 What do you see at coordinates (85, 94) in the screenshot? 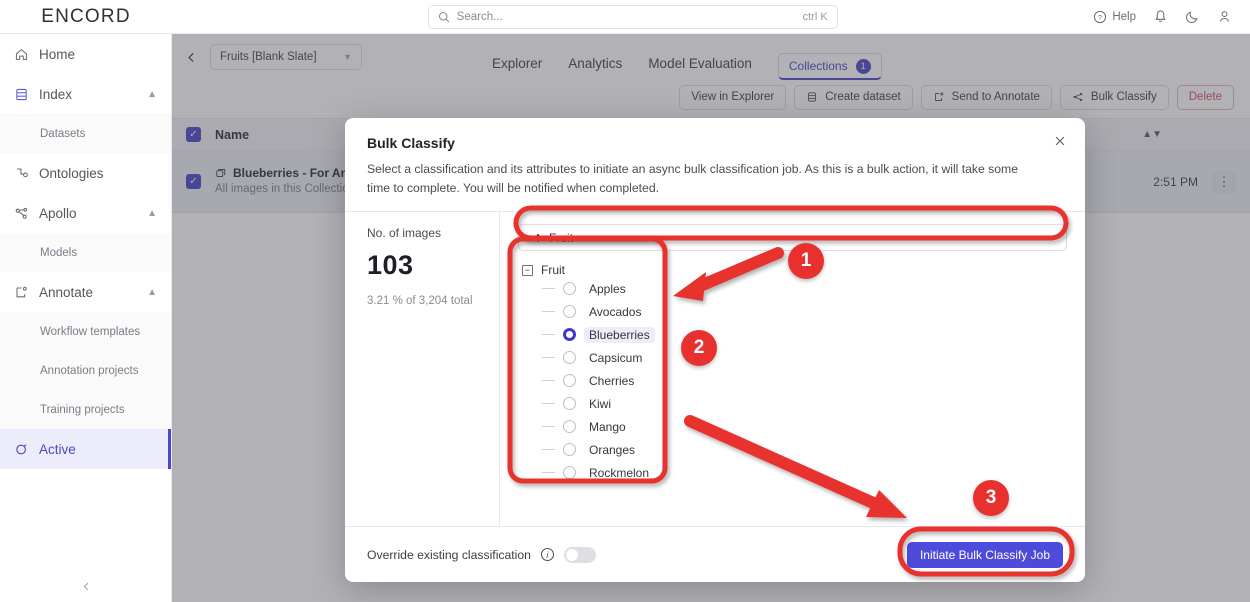
I see `sidebar-item-index: Index ▲` at bounding box center [85, 94].